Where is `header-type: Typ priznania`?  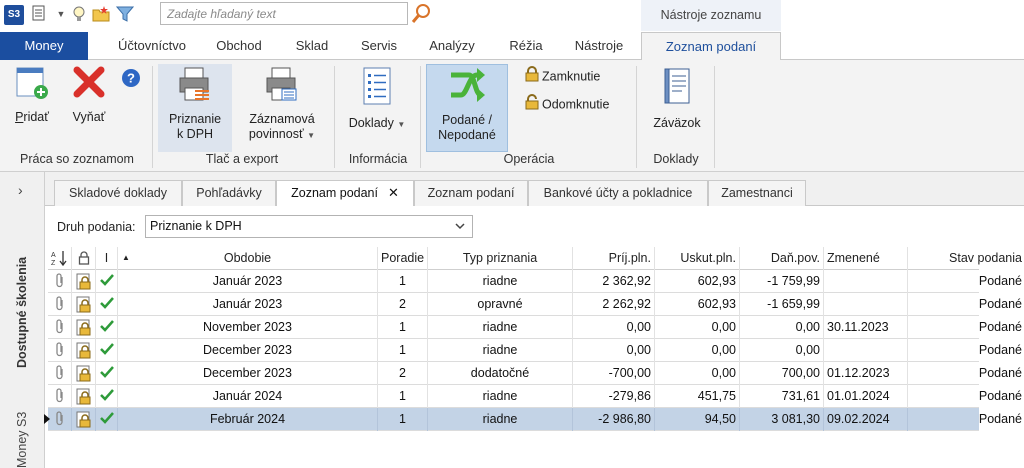 header-type: Typ priznania is located at coordinates (500, 258).